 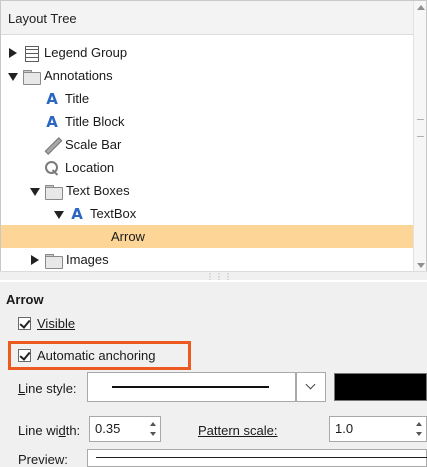 What do you see at coordinates (24, 323) in the screenshot?
I see `visible-checkbox` at bounding box center [24, 323].